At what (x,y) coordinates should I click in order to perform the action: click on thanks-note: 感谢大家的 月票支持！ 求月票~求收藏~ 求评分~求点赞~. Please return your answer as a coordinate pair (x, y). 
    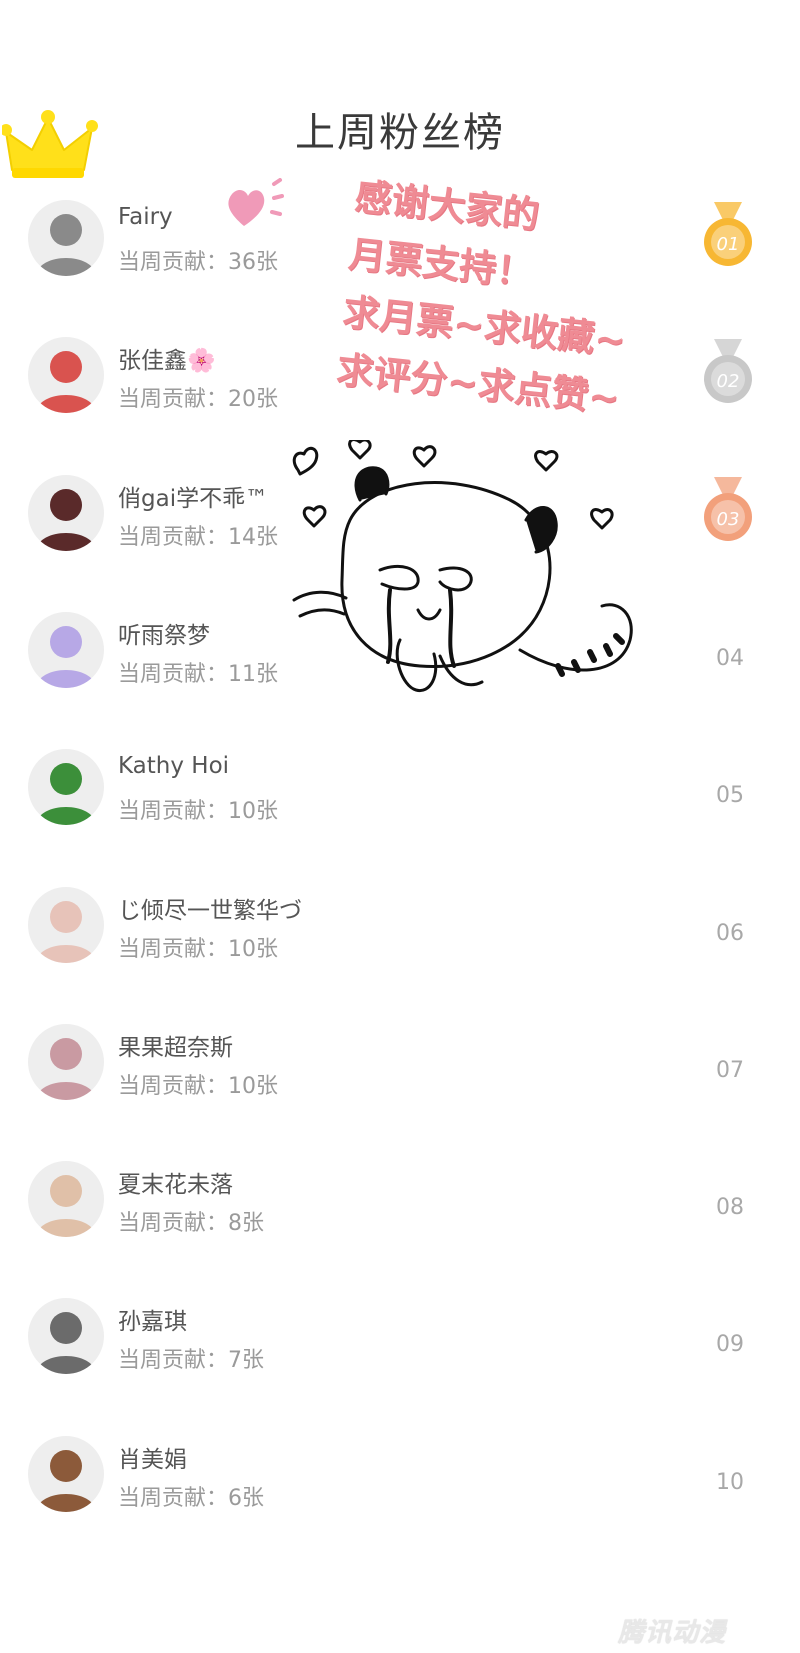
    Looking at the image, I should click on (513, 320).